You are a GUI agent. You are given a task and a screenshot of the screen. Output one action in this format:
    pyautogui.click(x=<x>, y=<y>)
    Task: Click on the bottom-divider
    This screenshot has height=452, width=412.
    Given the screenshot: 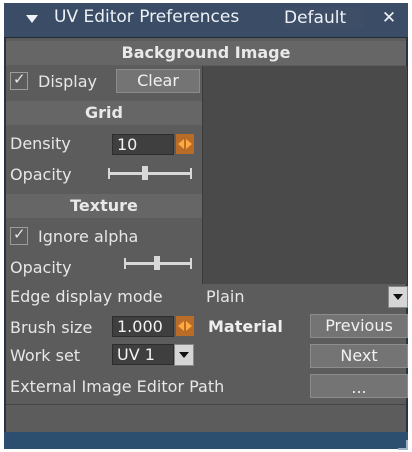 What is the action you would take?
    pyautogui.click(x=206, y=404)
    